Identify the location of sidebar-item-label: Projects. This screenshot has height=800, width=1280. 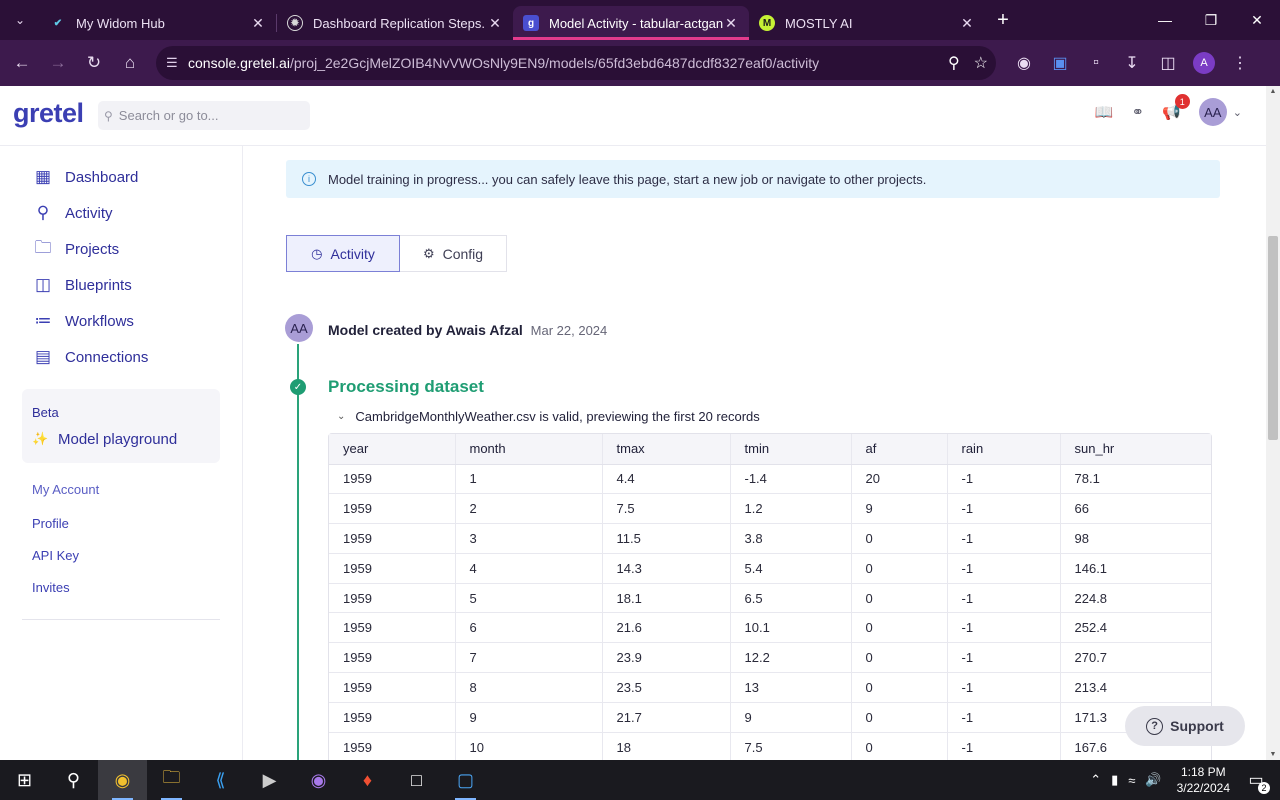
(92, 249).